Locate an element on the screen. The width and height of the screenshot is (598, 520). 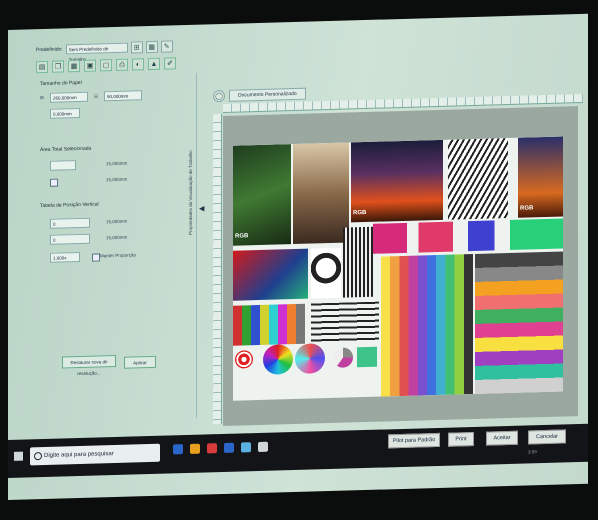
preset-select: Sem Predefinido de Trabalho is located at coordinates (96, 52).